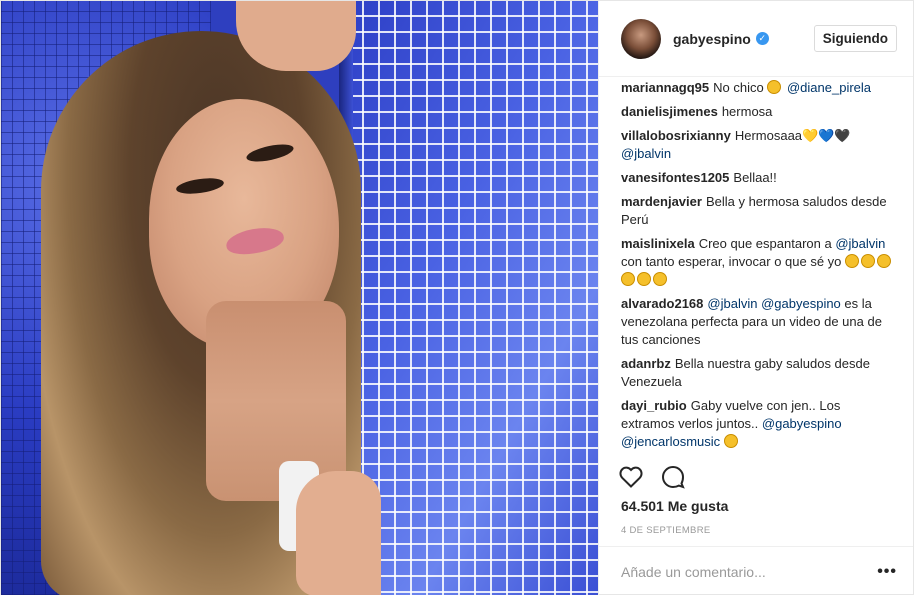  What do you see at coordinates (669, 111) in the screenshot?
I see `comment-username: danielisjimenes` at bounding box center [669, 111].